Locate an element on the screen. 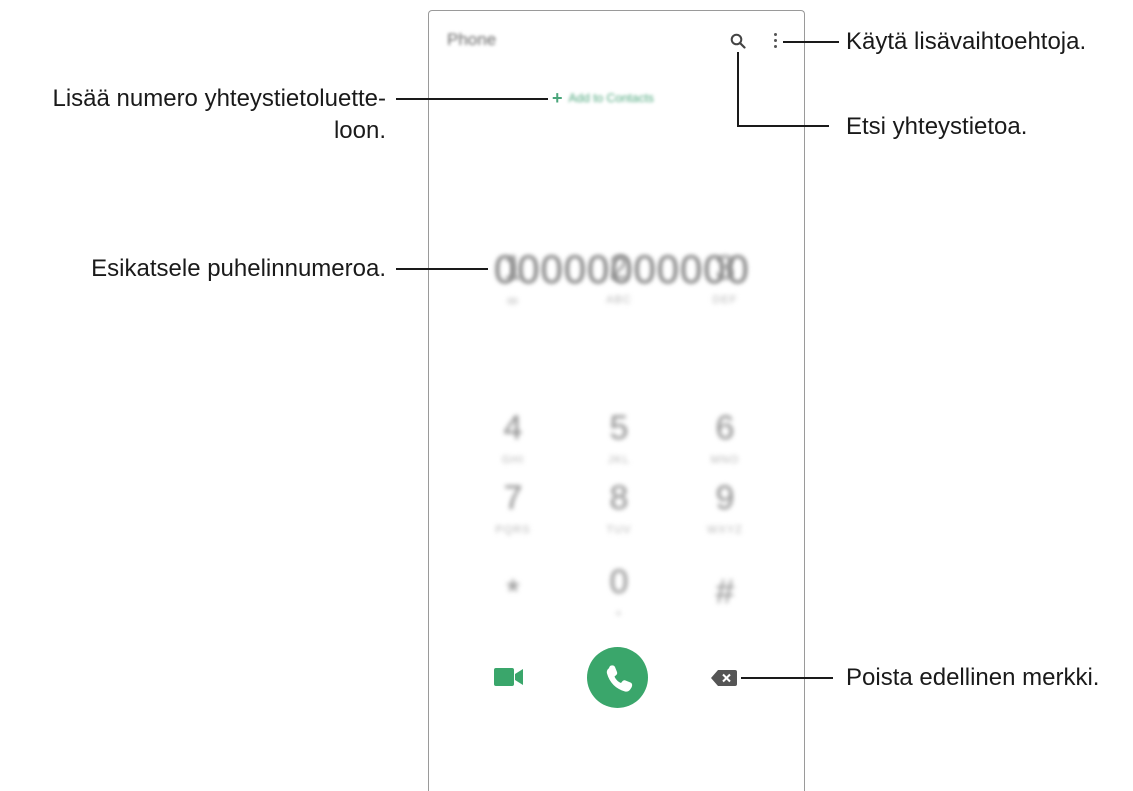 The image size is (1133, 791). keypad-key-8: 8 TUV is located at coordinates (619, 507).